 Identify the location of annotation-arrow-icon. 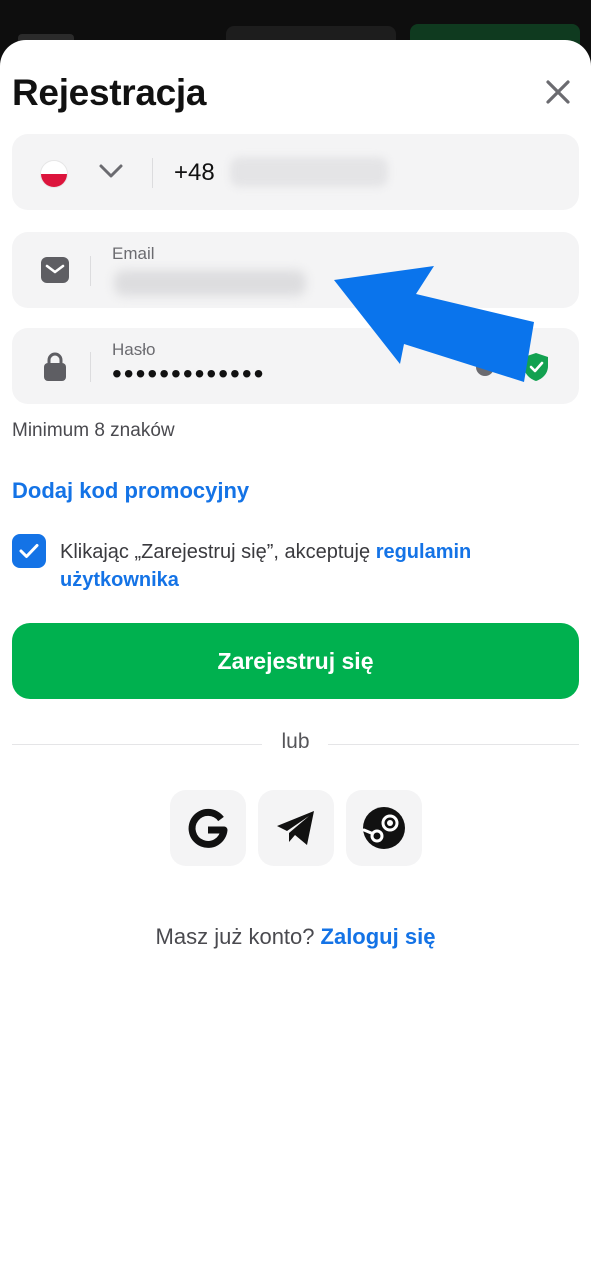
(434, 324).